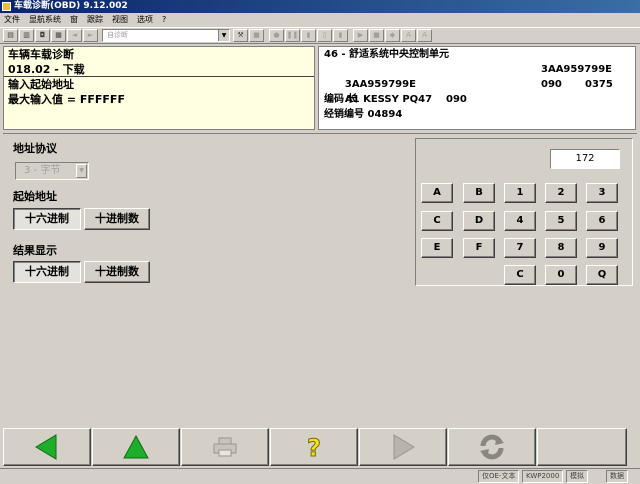  What do you see at coordinates (479, 248) in the screenshot?
I see `key-f: F` at bounding box center [479, 248].